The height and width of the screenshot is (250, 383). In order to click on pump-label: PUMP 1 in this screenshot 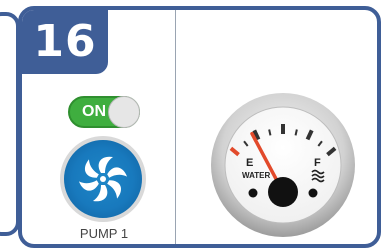, I will do `click(104, 233)`.